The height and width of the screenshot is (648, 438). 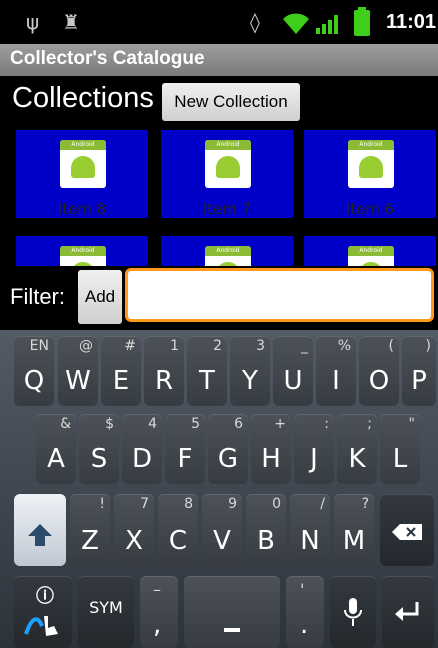 I want to click on collection-tile: Android Item 8, so click(x=82, y=174).